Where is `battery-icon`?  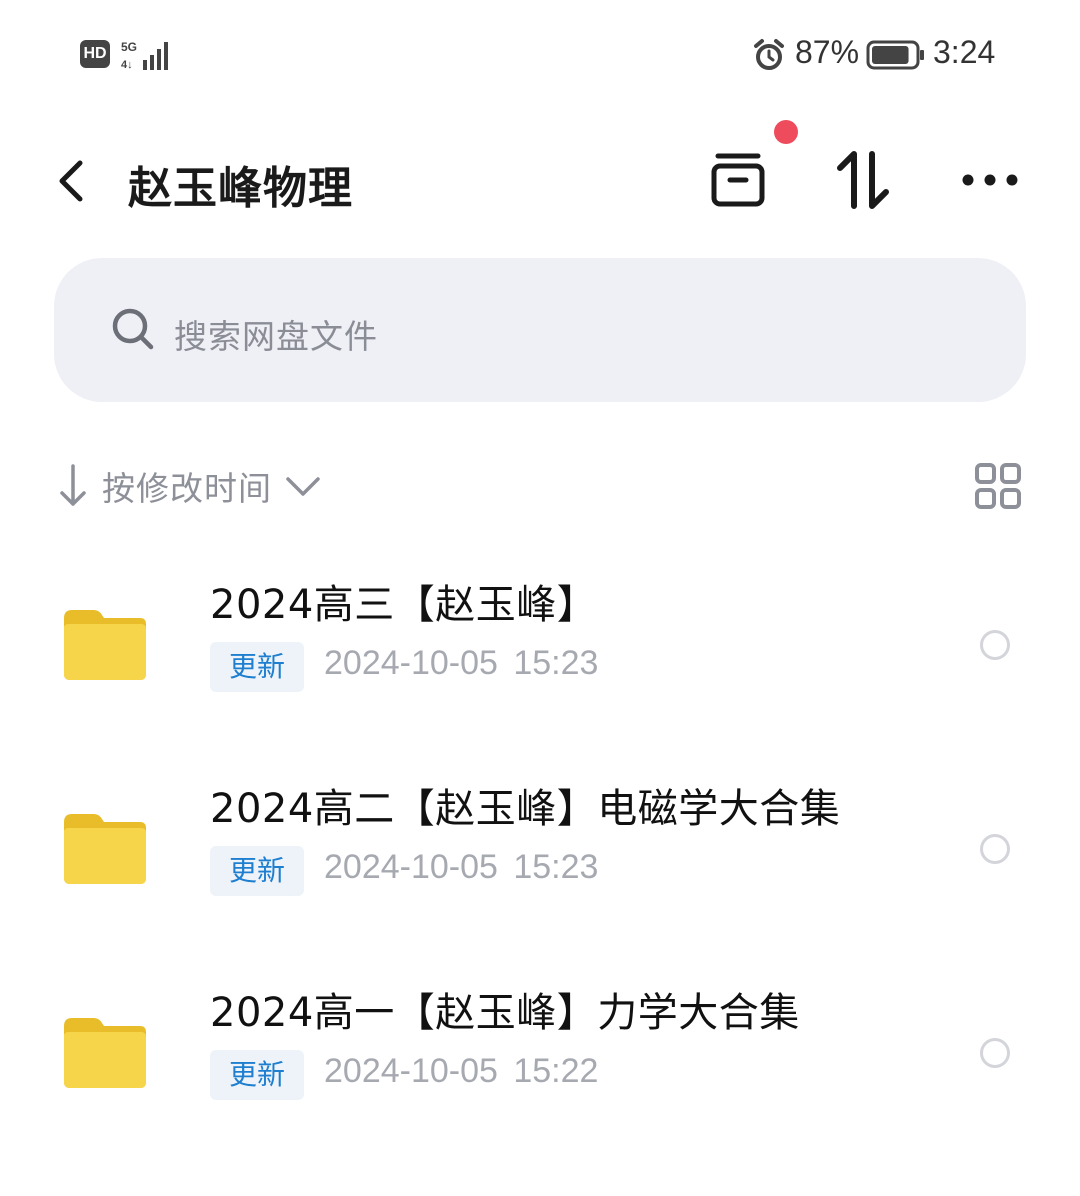 battery-icon is located at coordinates (895, 55).